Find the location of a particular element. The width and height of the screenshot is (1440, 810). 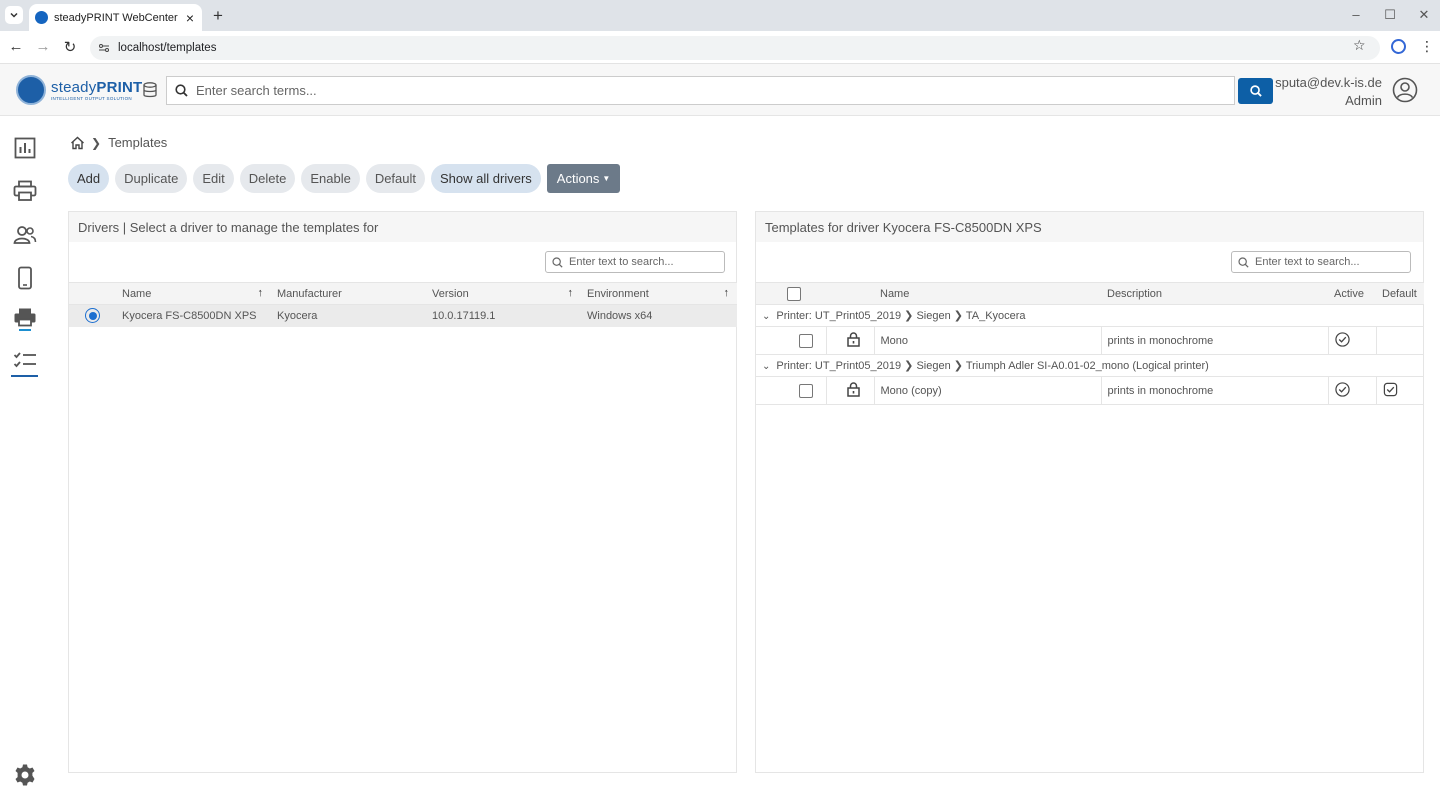

template-description-cell: prints in monochrome is located at coordinates (1215, 340).